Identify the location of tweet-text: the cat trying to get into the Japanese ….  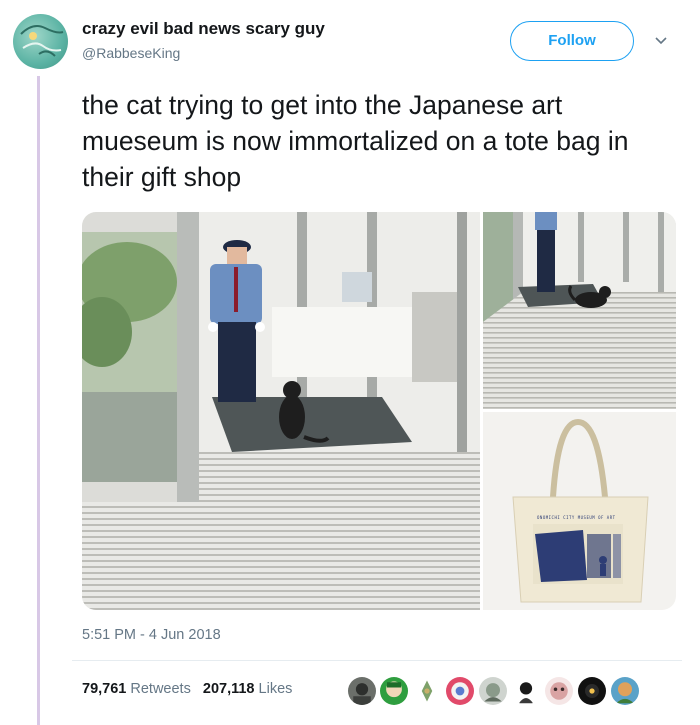
(355, 141).